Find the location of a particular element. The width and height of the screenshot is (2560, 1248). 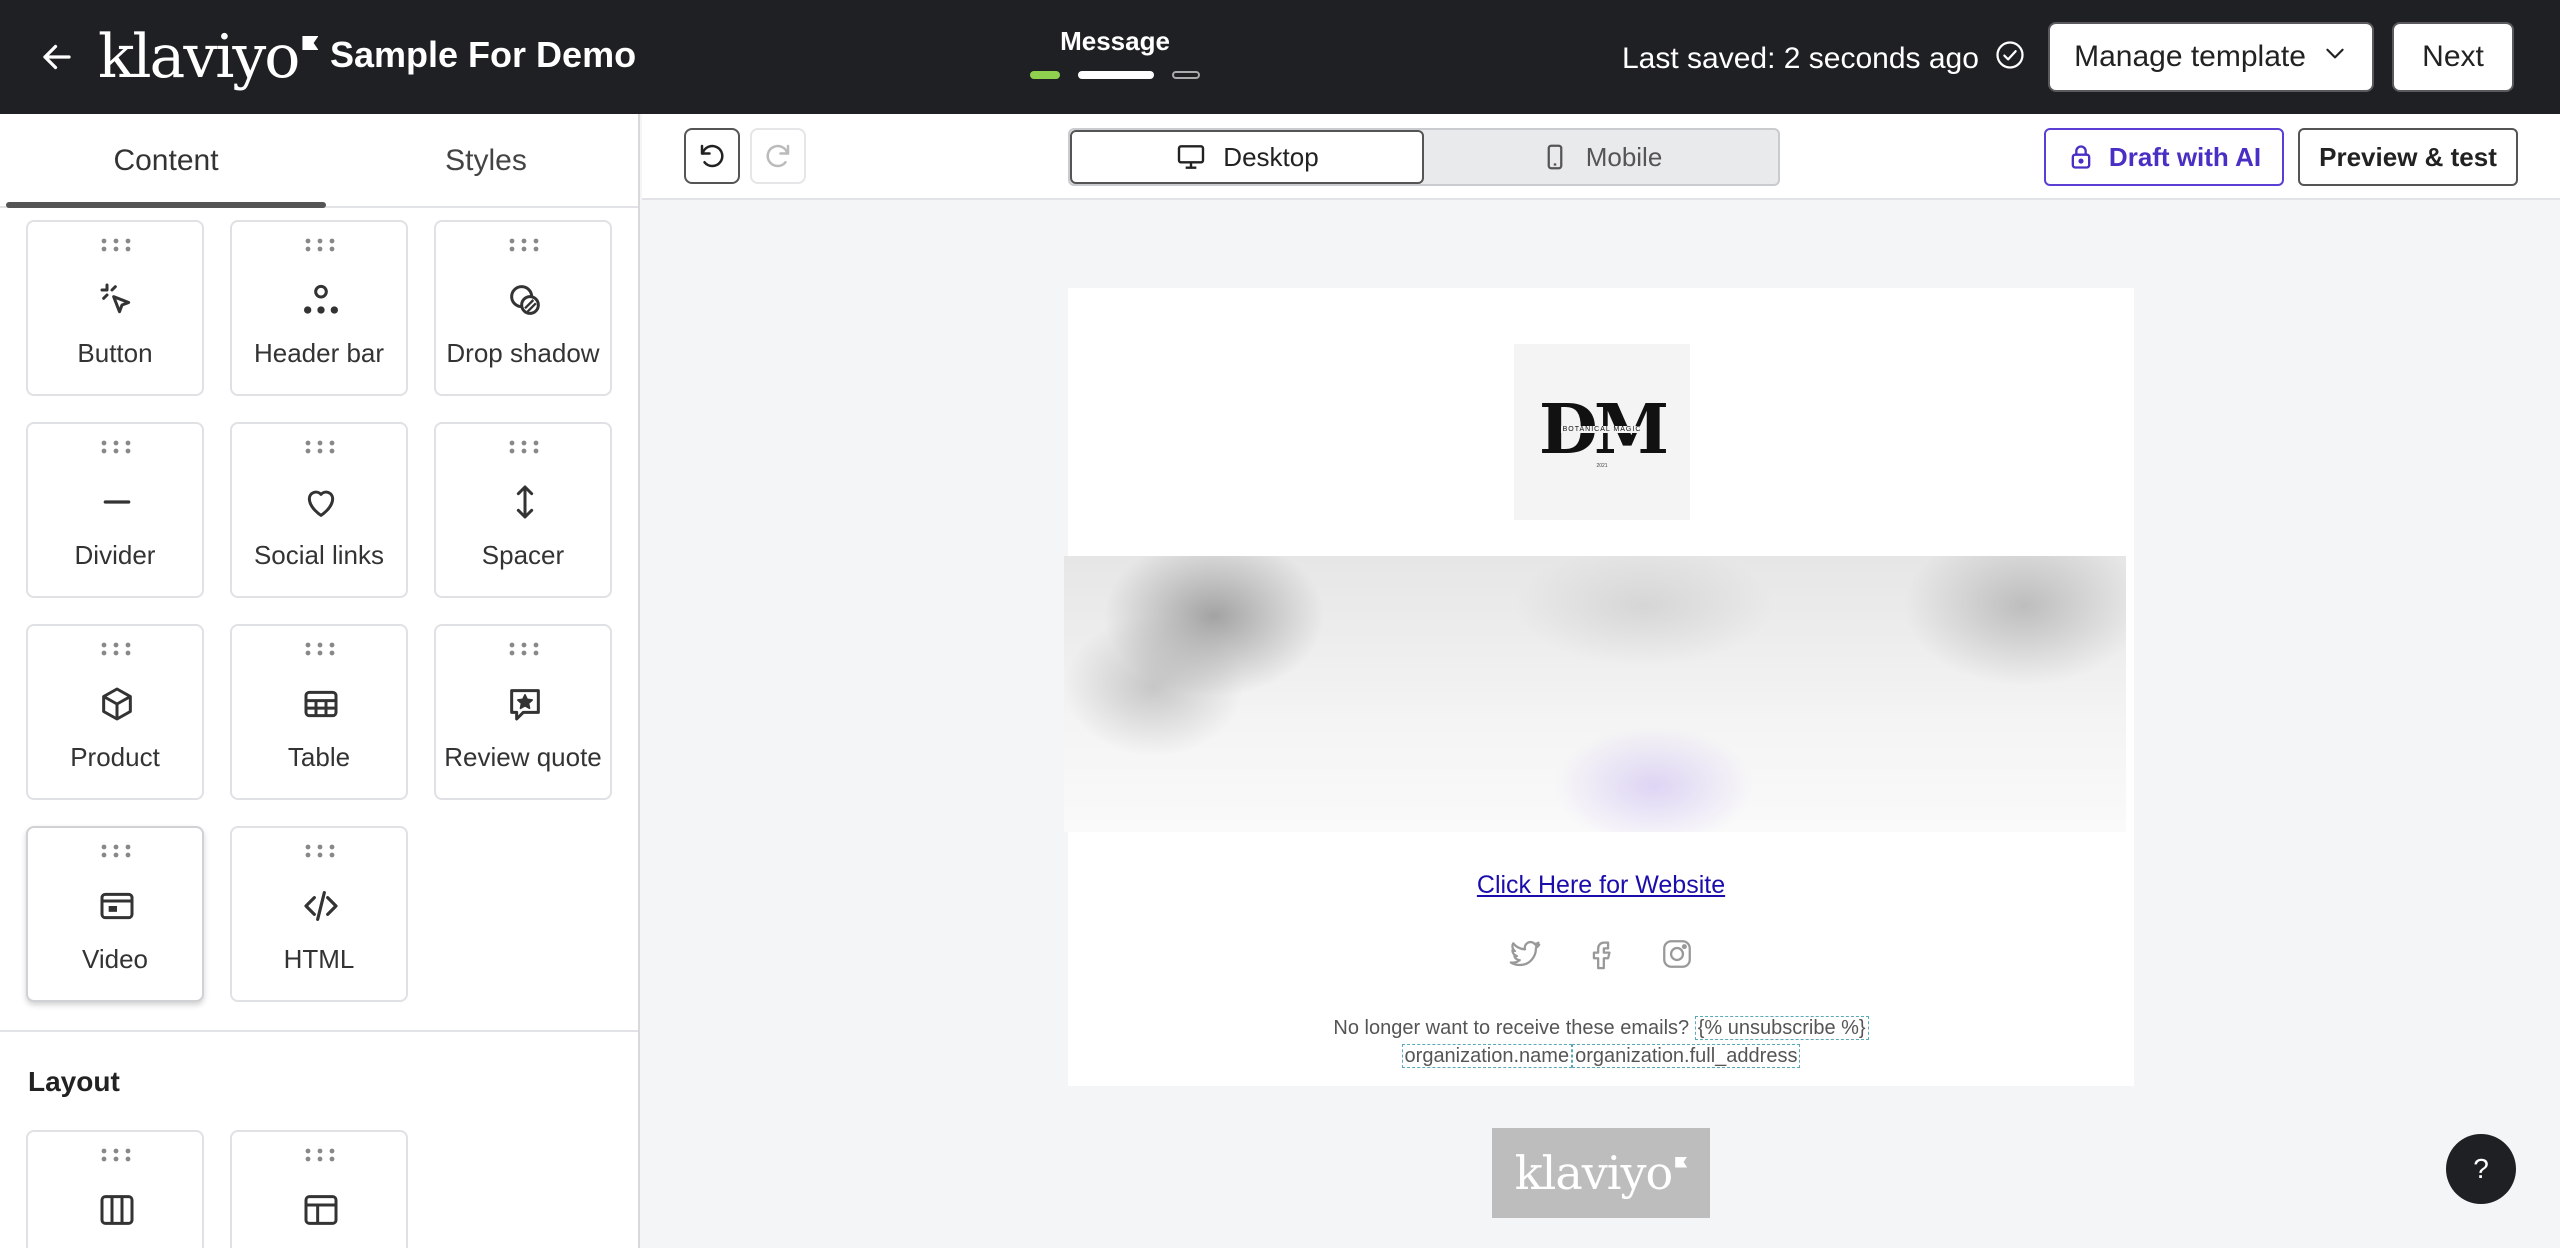

active-tab-indicator is located at coordinates (166, 205).